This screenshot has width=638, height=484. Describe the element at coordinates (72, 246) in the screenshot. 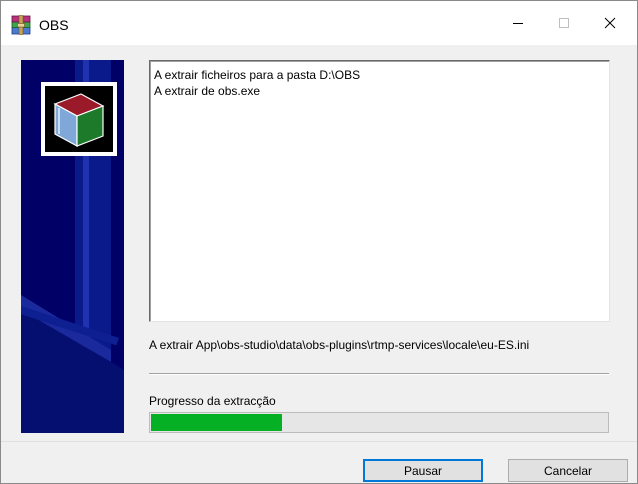

I see `side-banner` at that location.